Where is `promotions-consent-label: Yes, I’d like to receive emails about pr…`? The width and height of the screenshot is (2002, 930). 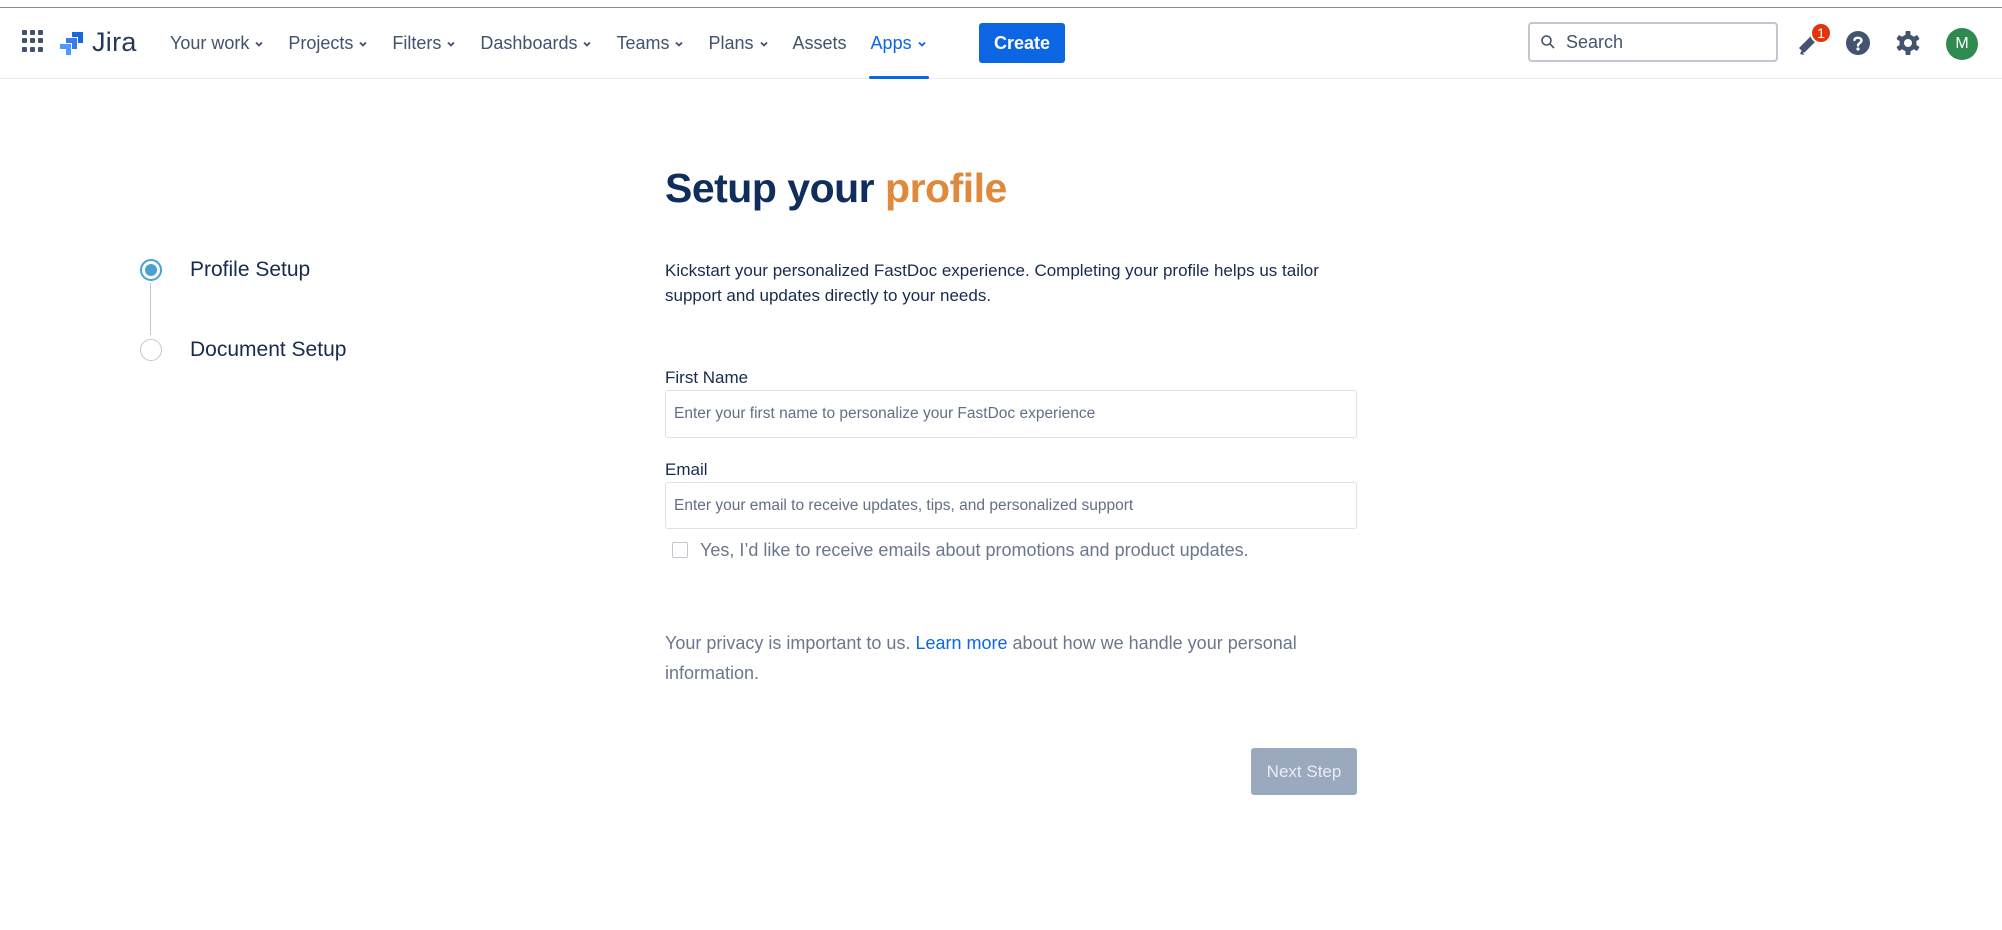 promotions-consent-label: Yes, I’d like to receive emails about pr… is located at coordinates (974, 550).